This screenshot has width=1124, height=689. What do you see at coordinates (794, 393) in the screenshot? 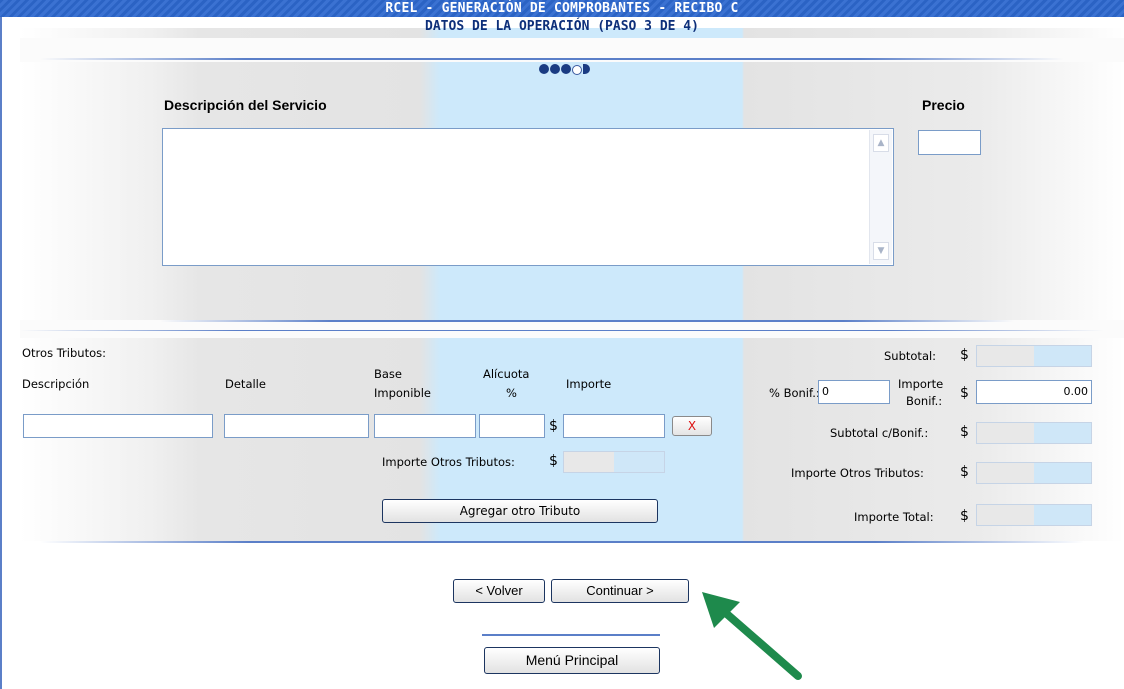
I see `bonif-pct-label: % Bonif.:` at bounding box center [794, 393].